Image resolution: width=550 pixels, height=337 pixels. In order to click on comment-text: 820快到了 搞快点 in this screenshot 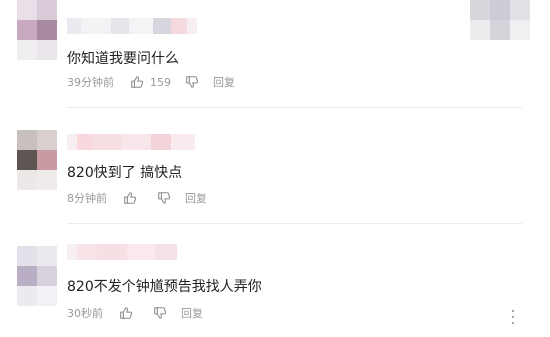, I will do `click(125, 173)`.